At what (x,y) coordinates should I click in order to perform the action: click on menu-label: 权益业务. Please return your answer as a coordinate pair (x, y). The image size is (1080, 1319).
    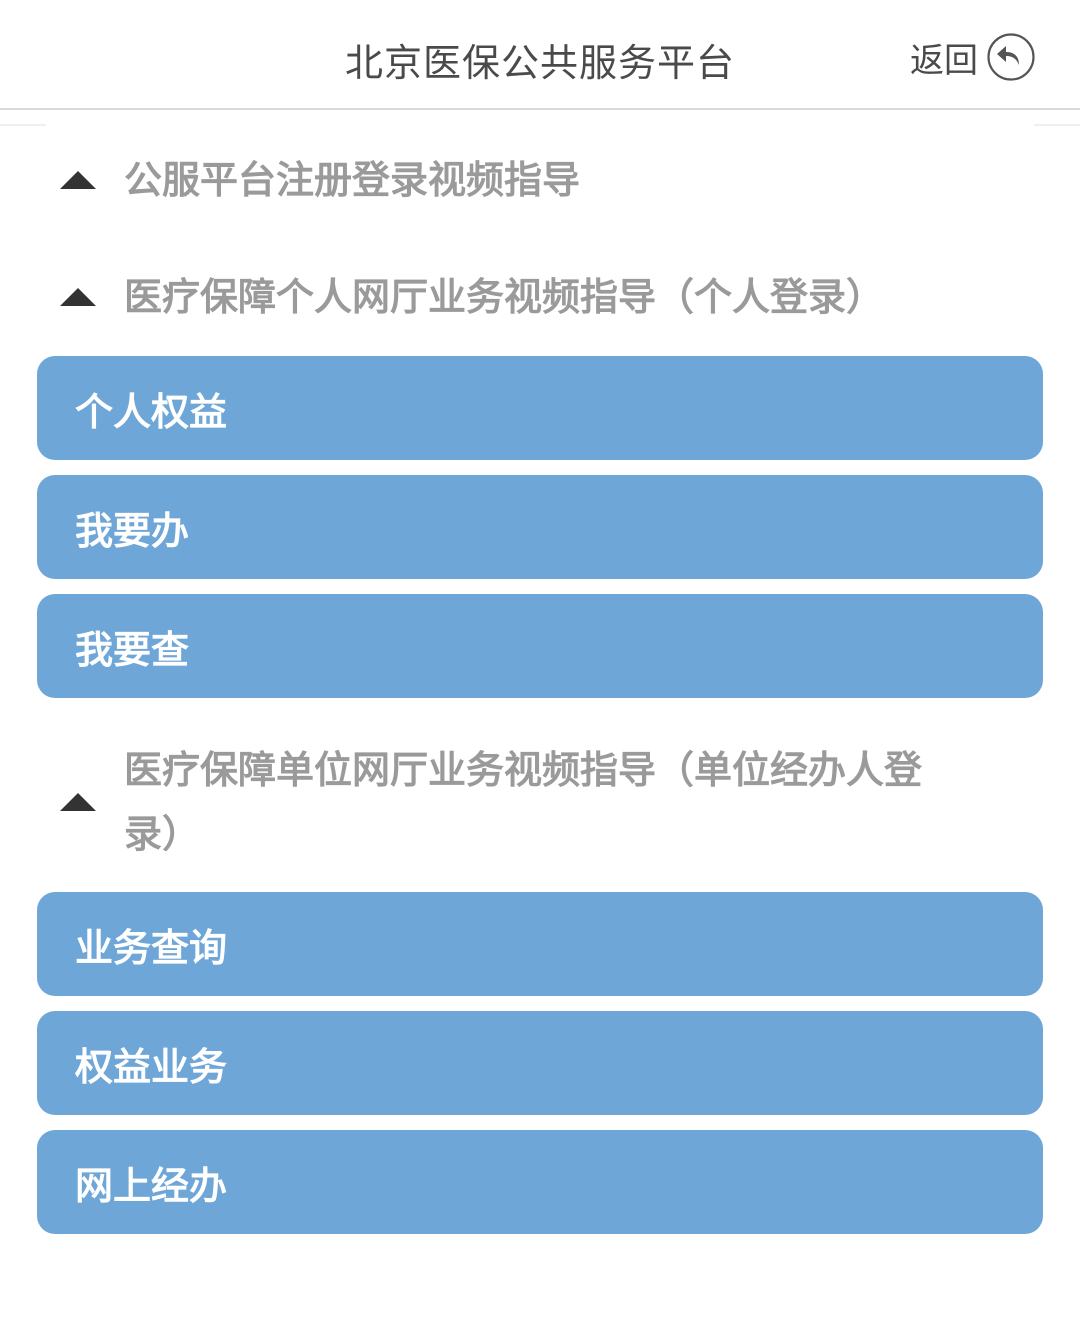
    Looking at the image, I should click on (151, 1066).